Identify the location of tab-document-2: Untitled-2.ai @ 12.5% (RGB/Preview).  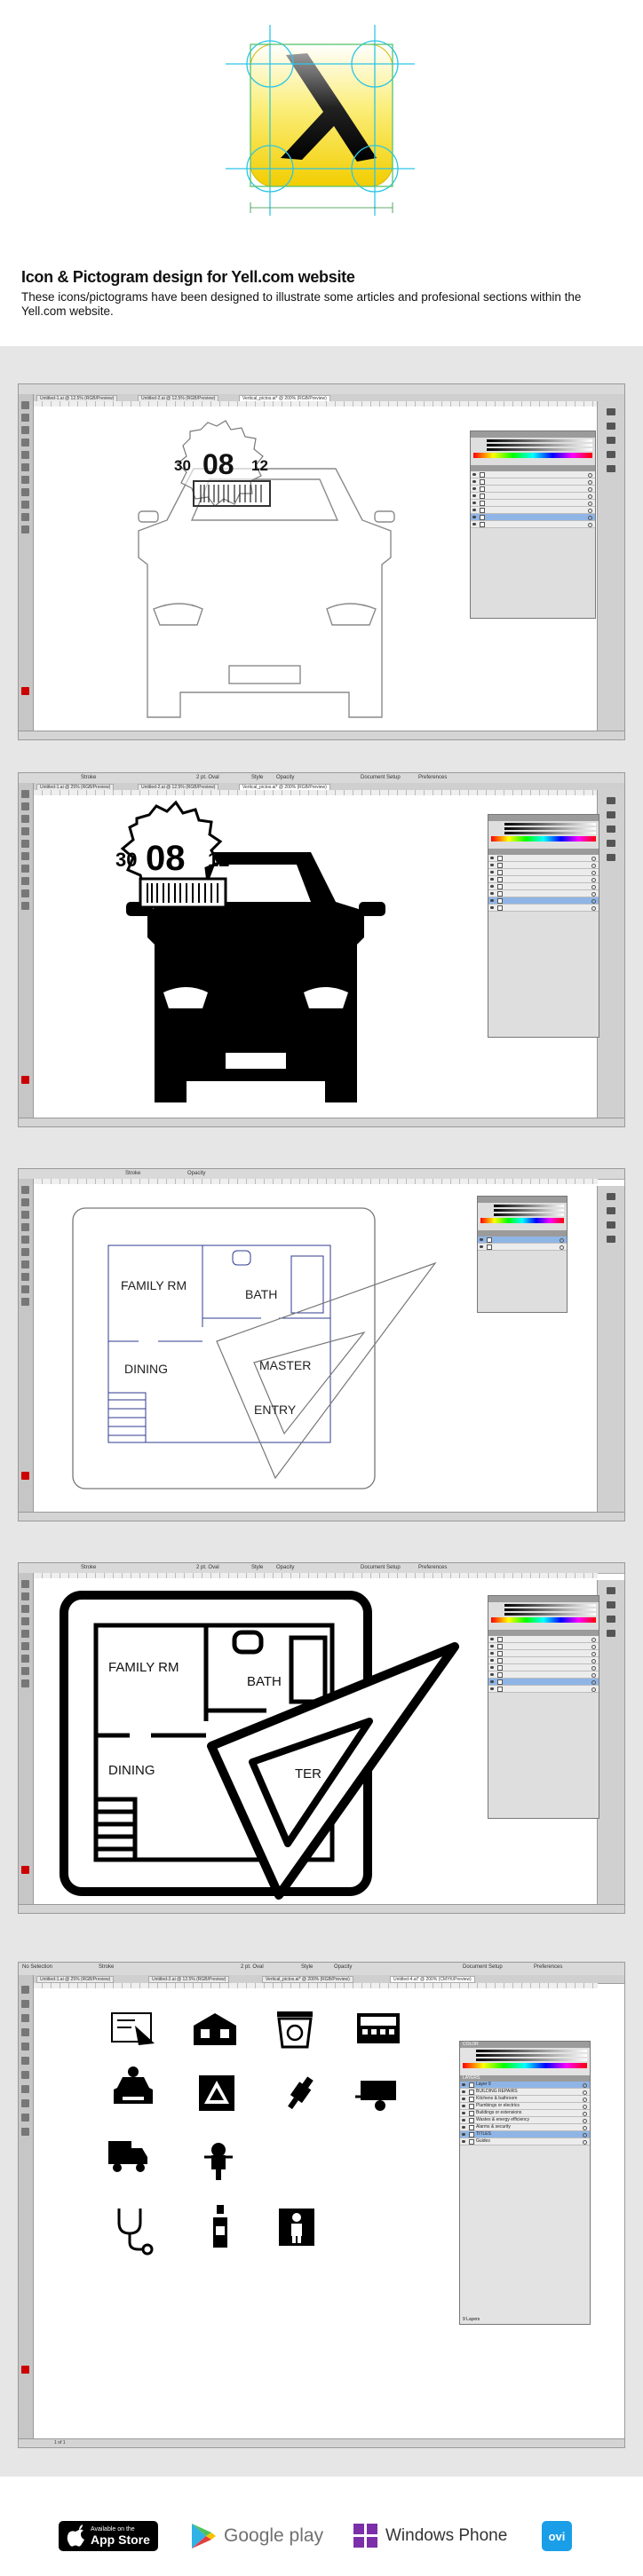
(189, 1979).